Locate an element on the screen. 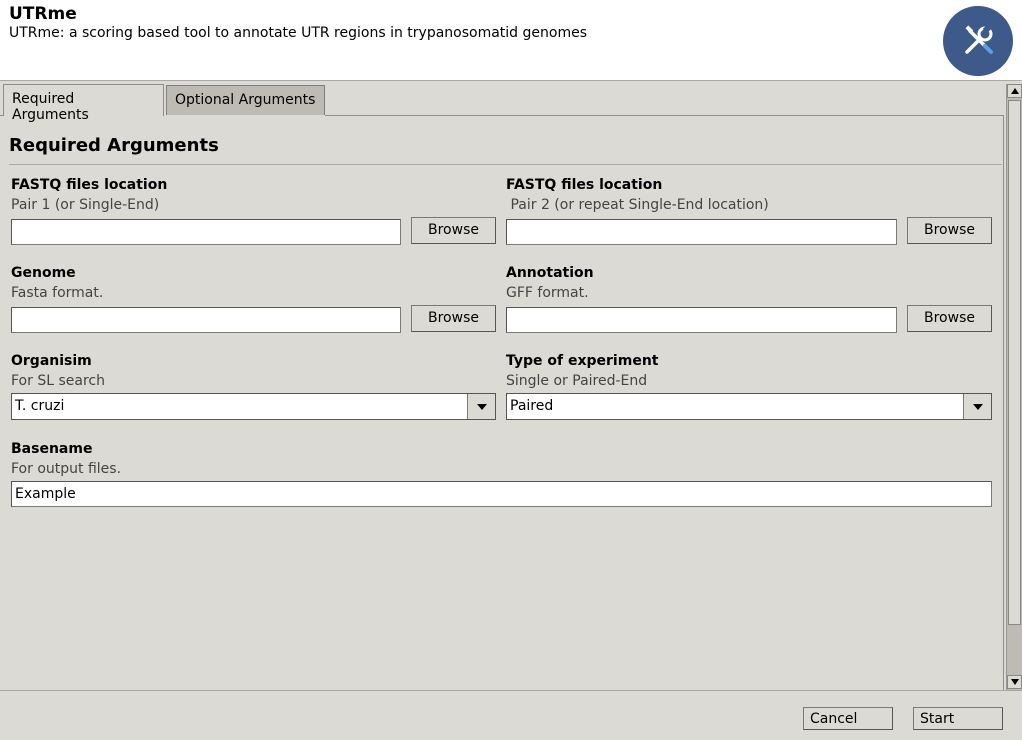  basename-input is located at coordinates (501, 494).